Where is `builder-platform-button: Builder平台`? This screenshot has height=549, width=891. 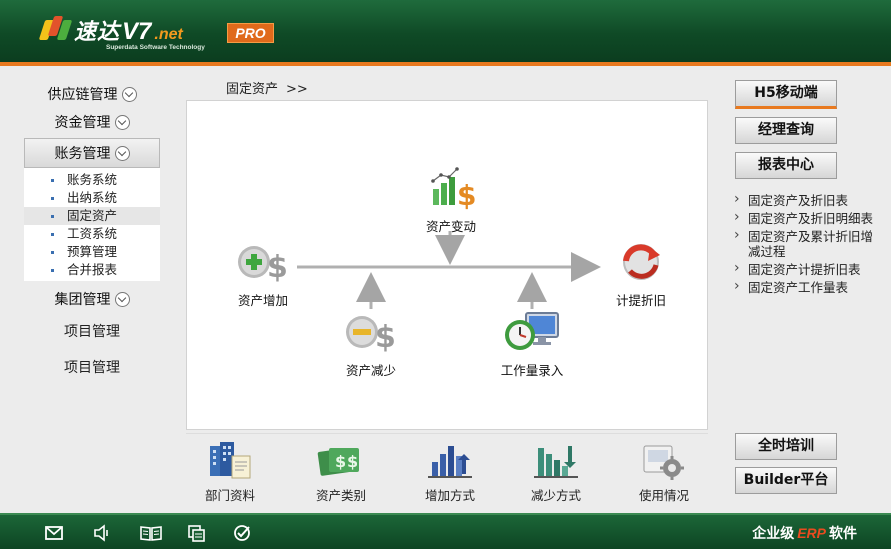
builder-platform-button: Builder平台 is located at coordinates (786, 480).